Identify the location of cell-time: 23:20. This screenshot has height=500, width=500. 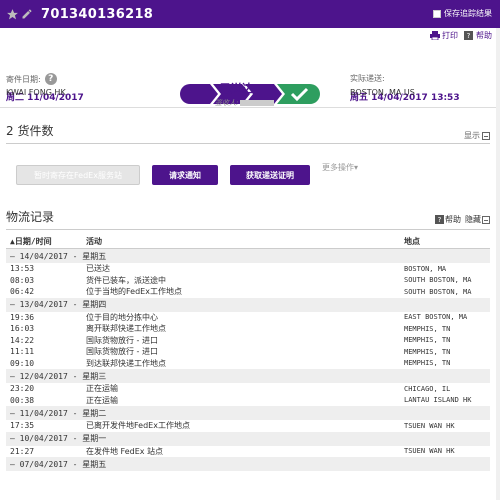
(22, 389).